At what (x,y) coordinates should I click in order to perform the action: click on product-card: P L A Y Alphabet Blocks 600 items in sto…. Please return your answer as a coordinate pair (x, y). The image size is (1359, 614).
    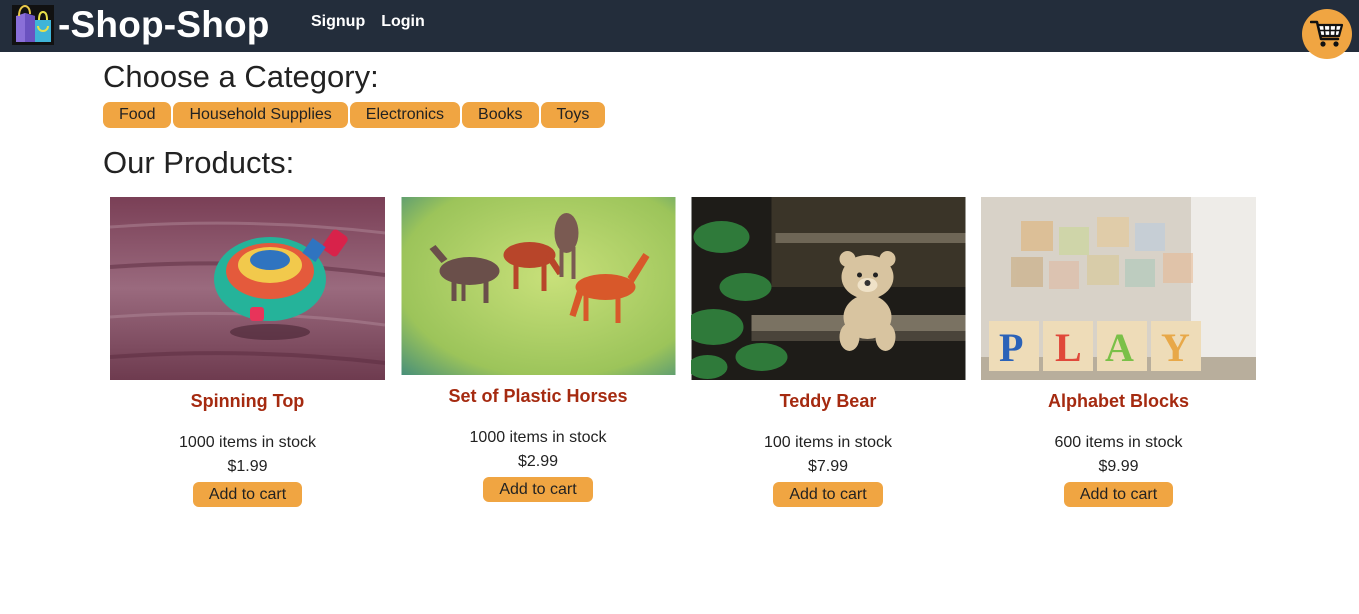
    Looking at the image, I should click on (1118, 352).